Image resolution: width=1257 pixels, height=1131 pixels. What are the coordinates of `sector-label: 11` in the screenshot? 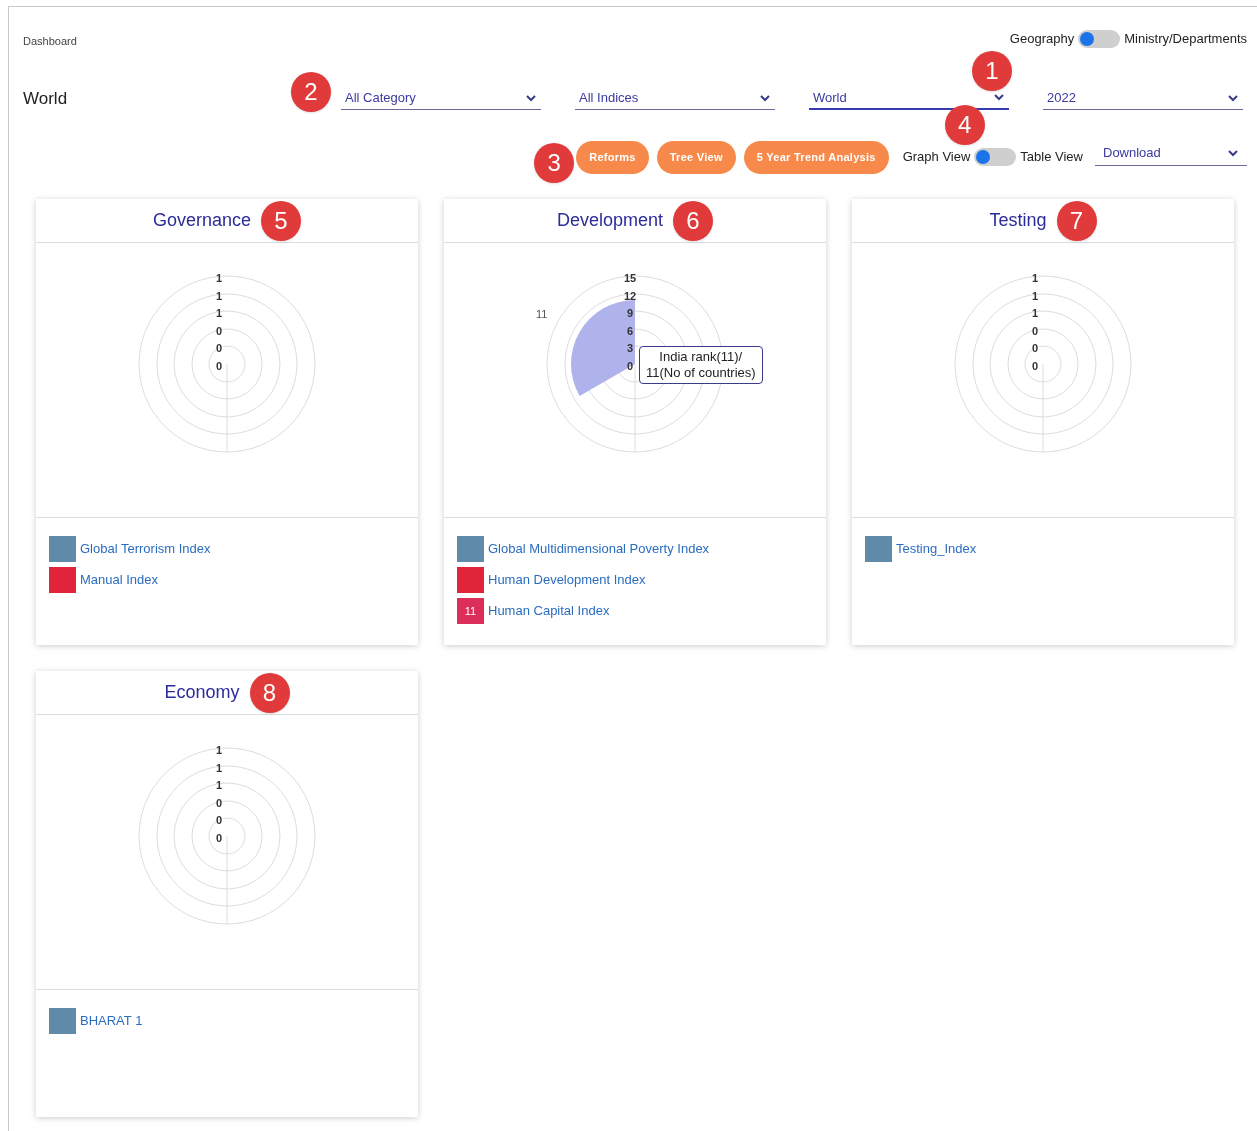 It's located at (542, 314).